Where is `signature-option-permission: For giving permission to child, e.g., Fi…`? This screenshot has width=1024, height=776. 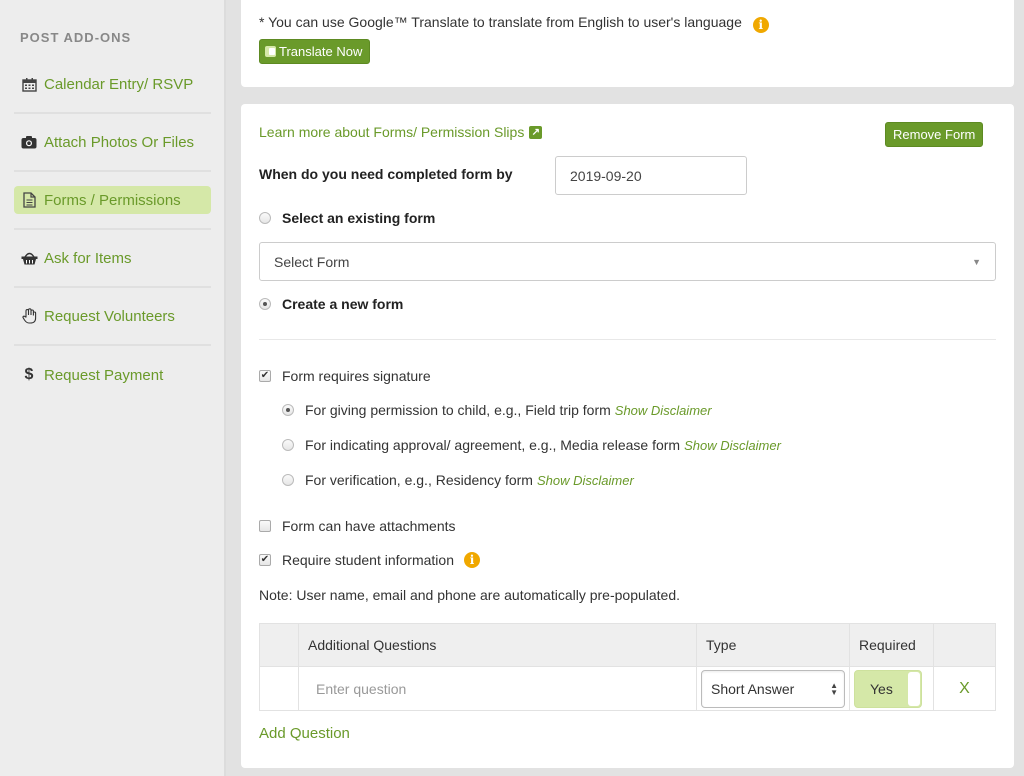 signature-option-permission: For giving permission to child, e.g., Fi… is located at coordinates (497, 410).